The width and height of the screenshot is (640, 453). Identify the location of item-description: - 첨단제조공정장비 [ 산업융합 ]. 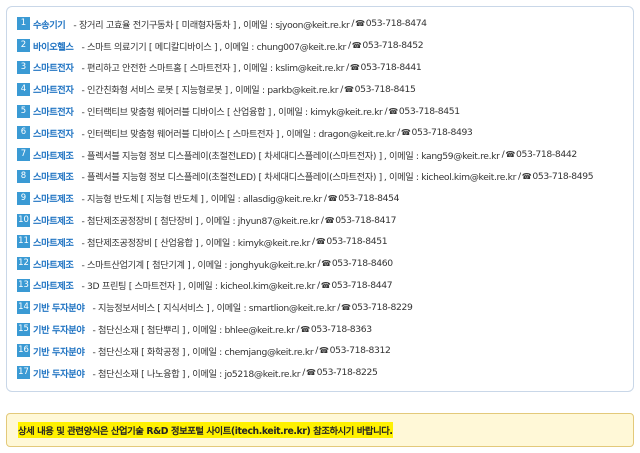
(140, 243).